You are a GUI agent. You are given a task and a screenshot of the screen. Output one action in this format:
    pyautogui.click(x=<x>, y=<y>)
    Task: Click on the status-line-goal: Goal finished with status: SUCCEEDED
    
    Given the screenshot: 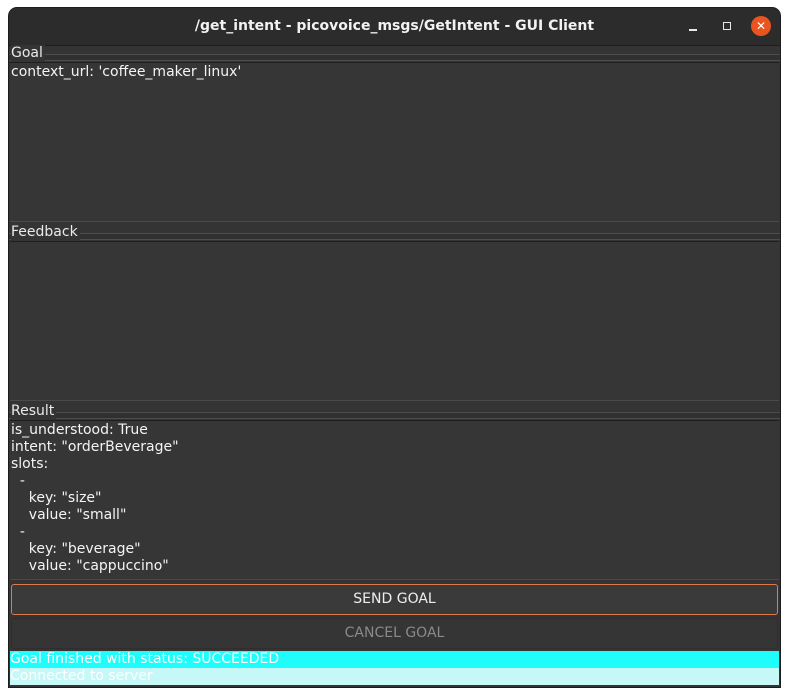 What is the action you would take?
    pyautogui.click(x=394, y=659)
    